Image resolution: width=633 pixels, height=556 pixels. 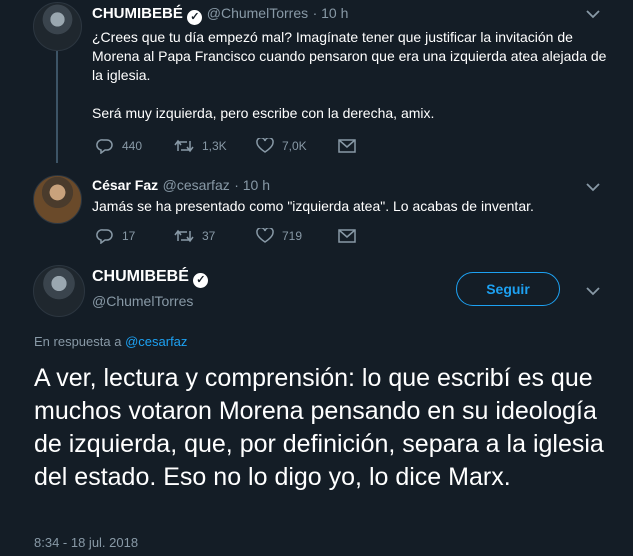 I want to click on author-name: César Faz, so click(x=125, y=185).